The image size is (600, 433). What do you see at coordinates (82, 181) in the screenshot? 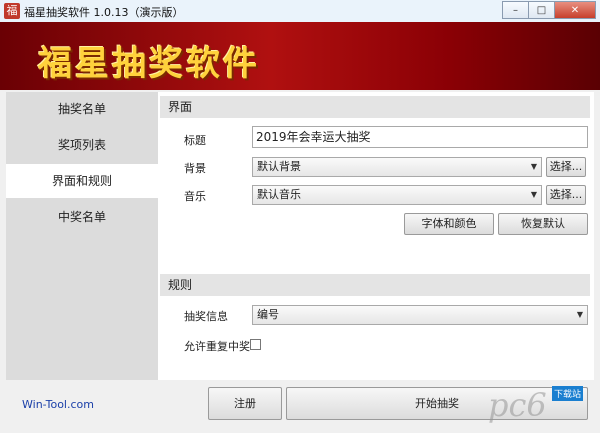
I see `sidebar-item-interface-rules: 界面和规则` at bounding box center [82, 181].